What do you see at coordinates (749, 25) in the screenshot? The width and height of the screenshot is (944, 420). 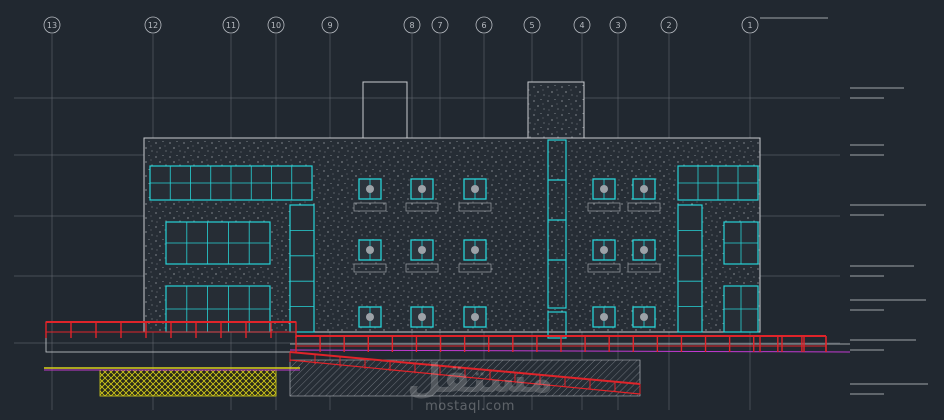 I see `grid-axis-label: 1` at bounding box center [749, 25].